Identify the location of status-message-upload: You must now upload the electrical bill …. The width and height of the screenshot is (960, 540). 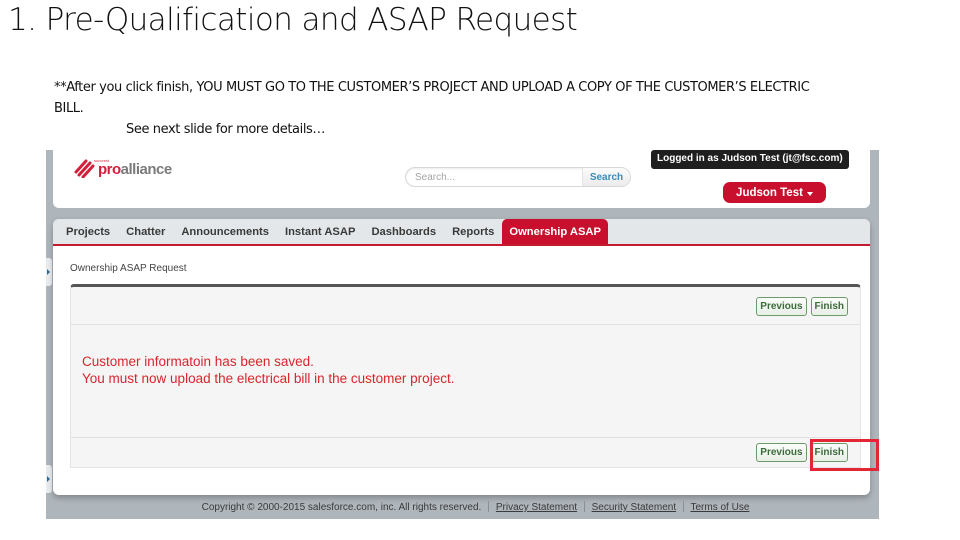
(268, 378).